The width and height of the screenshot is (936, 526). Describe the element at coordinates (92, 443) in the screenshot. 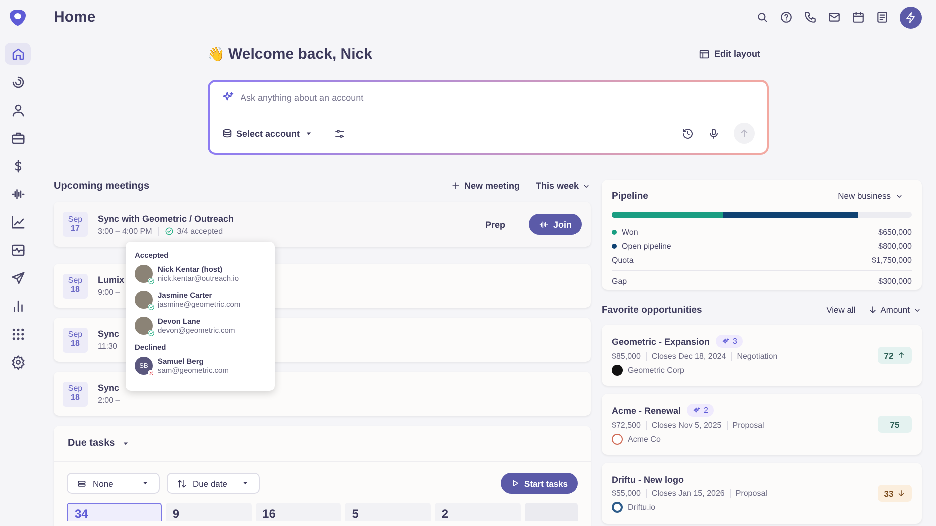

I see `section-title: Due tasks` at that location.